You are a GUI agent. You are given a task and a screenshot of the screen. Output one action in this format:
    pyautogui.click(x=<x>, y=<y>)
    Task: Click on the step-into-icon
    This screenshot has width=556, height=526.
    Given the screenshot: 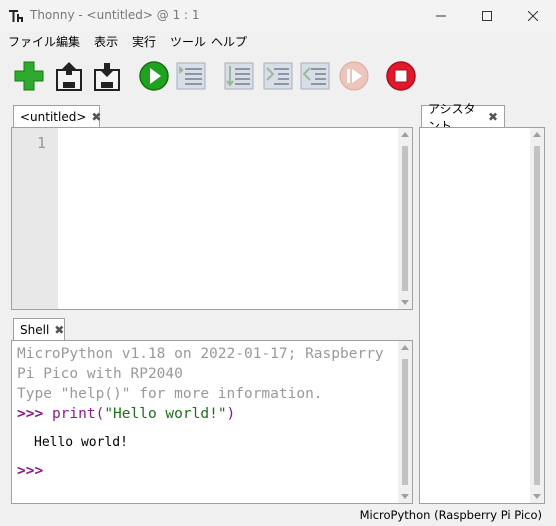 What is the action you would take?
    pyautogui.click(x=278, y=76)
    